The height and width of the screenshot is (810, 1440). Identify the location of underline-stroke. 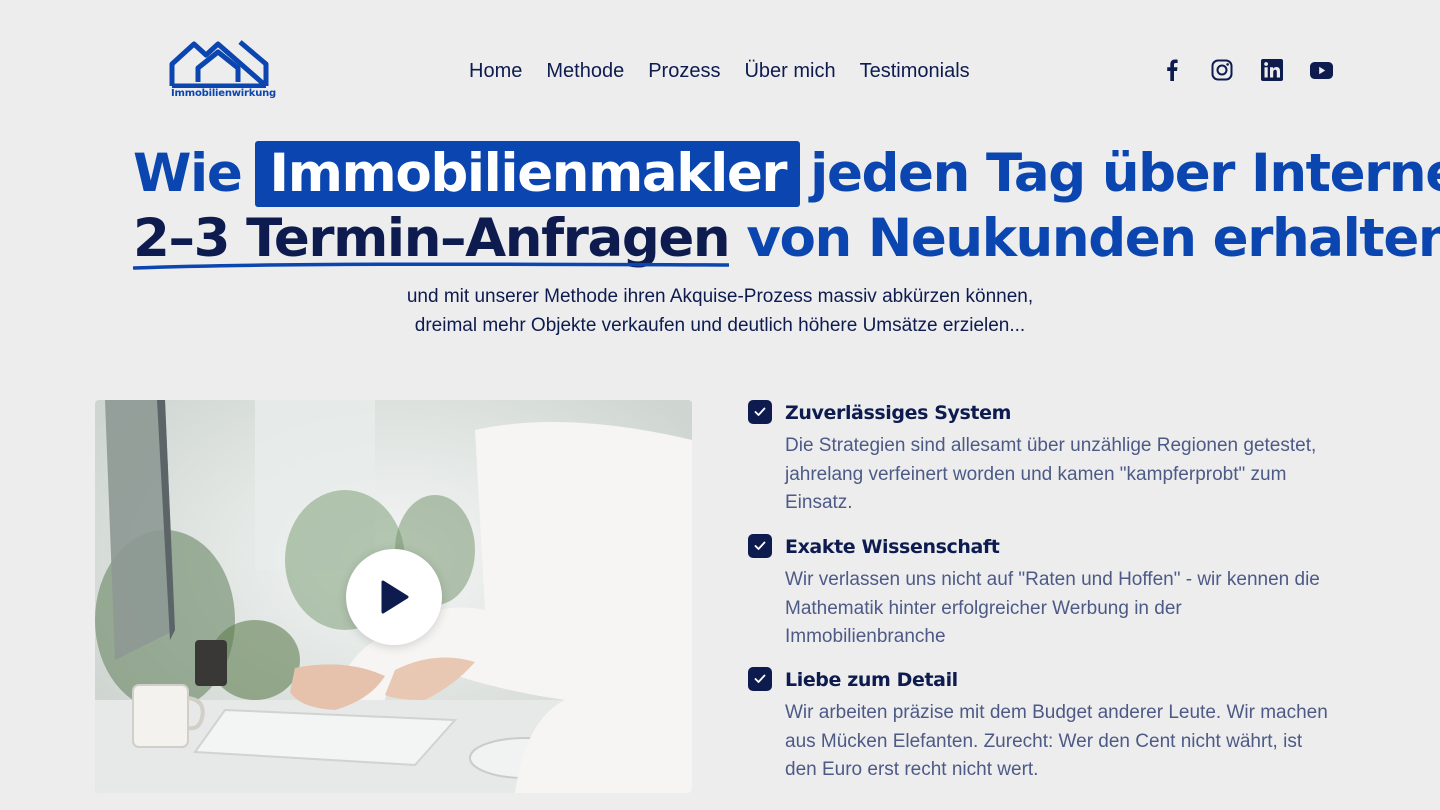
(431, 266).